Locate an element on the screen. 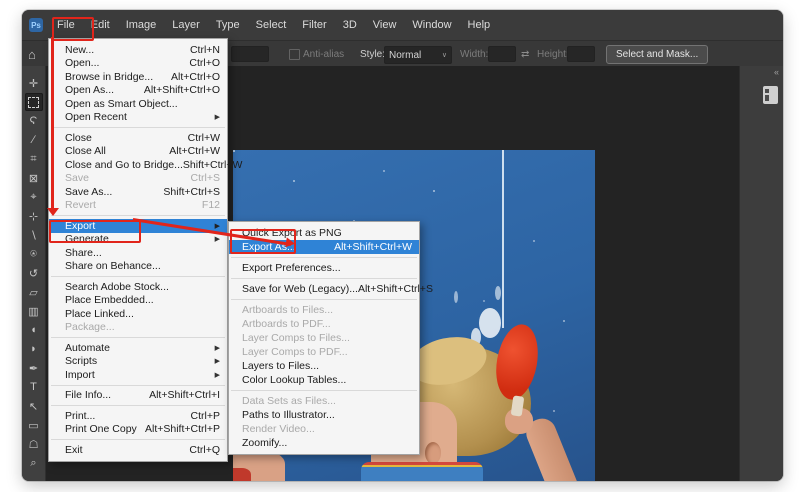 This screenshot has width=800, height=492. menu-item-browse-in-bridge: Browse in Bridge... Alt+Ctrl+O is located at coordinates (138, 77).